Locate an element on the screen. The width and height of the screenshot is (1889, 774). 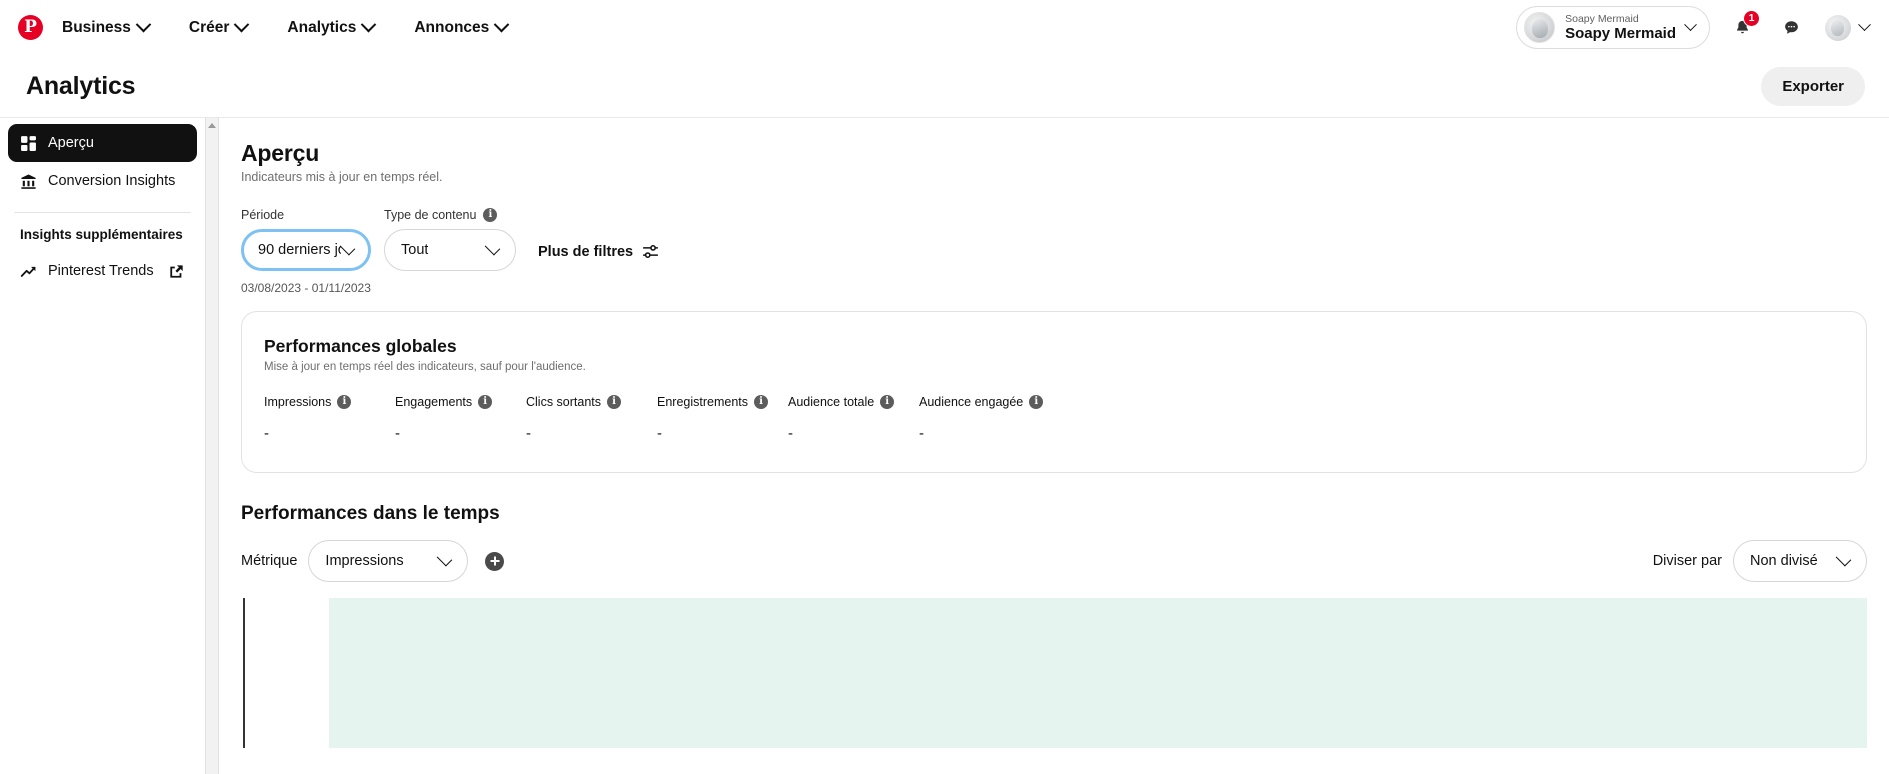
metric-select-label: Métrique is located at coordinates (269, 561).